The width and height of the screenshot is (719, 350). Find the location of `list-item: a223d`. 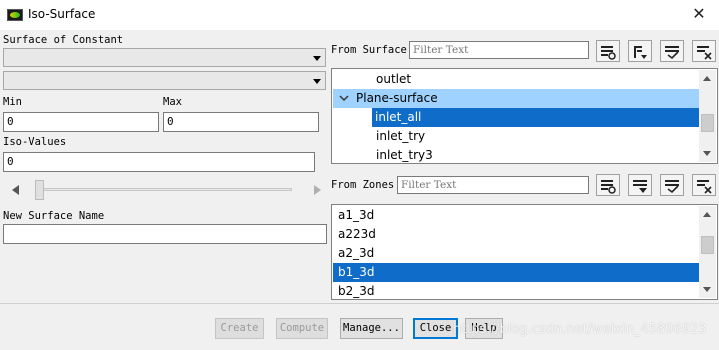

list-item: a223d is located at coordinates (516, 234).